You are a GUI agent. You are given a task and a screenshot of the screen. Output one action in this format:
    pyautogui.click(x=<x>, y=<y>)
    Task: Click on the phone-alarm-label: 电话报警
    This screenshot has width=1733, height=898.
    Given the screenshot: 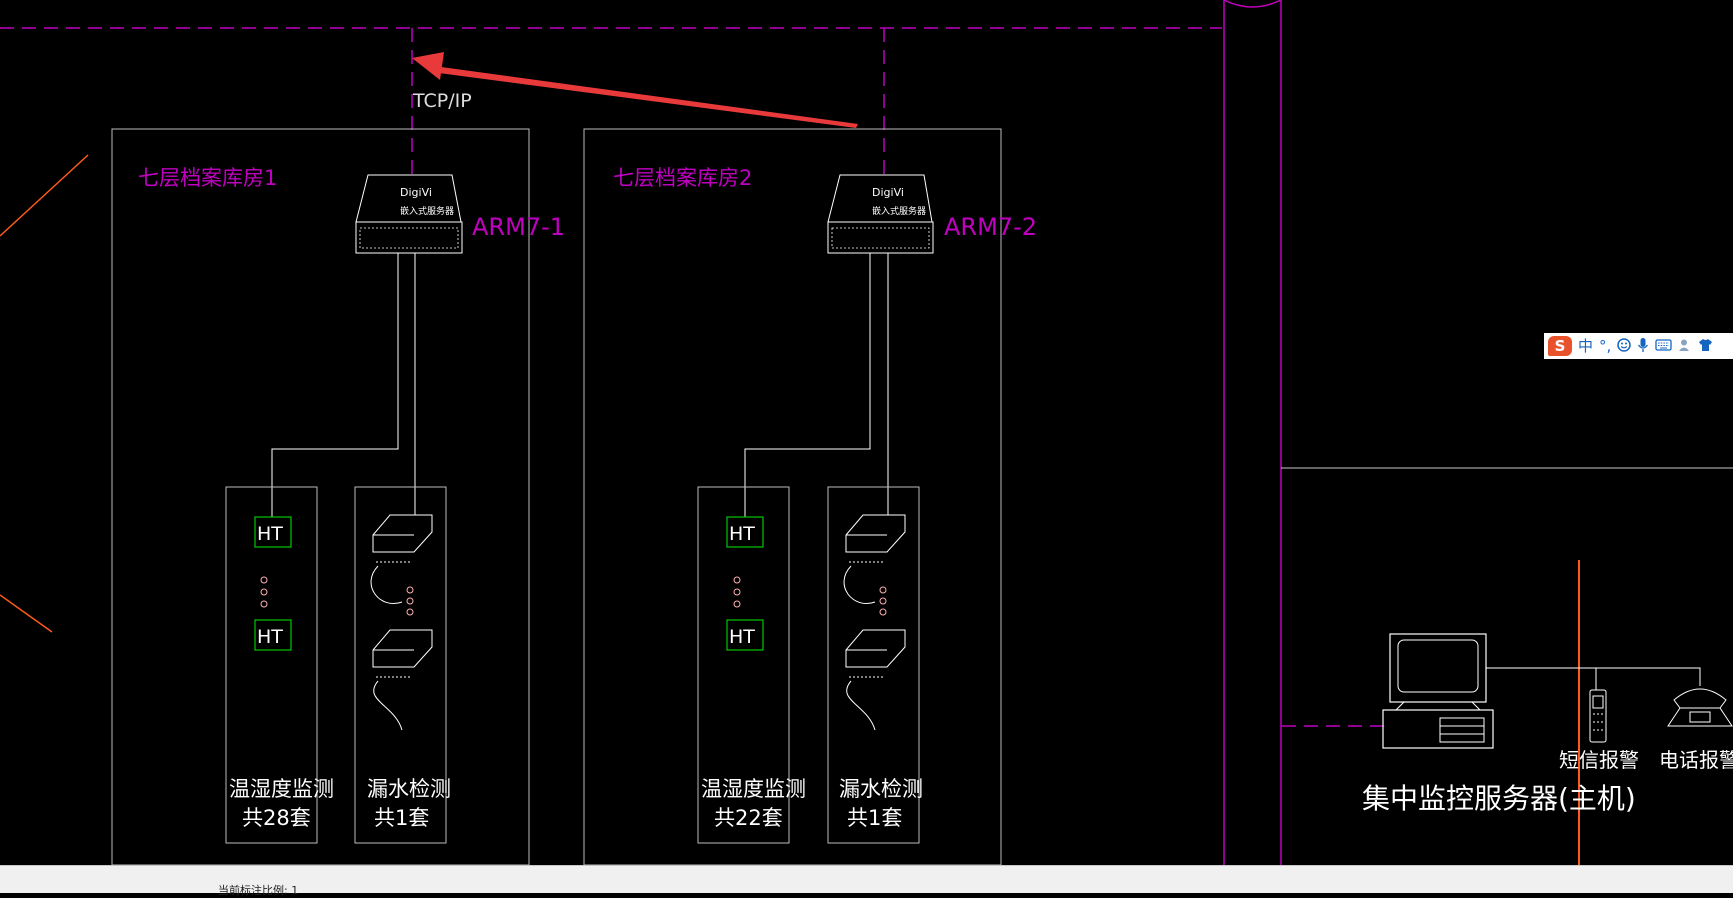 What is the action you would take?
    pyautogui.click(x=1696, y=760)
    